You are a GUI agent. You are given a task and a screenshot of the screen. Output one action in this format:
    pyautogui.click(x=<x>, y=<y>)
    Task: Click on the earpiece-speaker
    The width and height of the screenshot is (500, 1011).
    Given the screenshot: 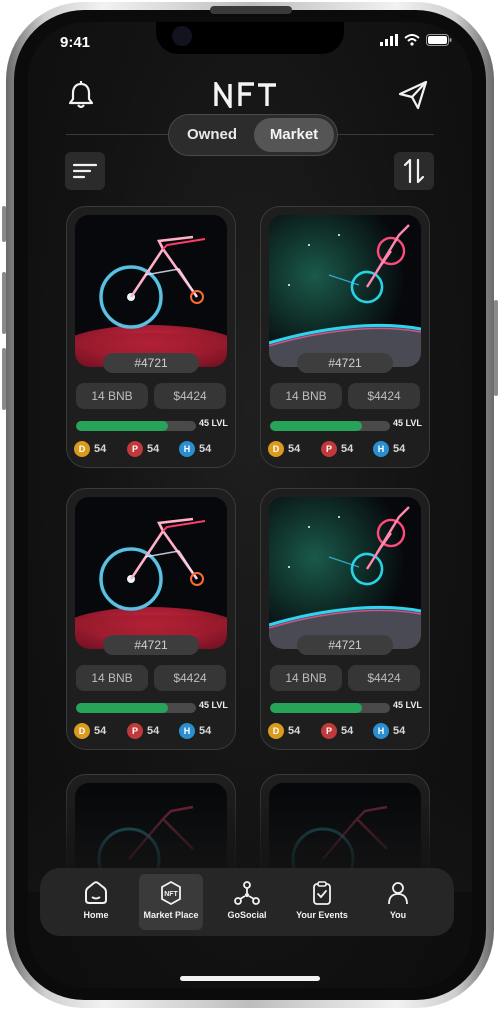 What is the action you would take?
    pyautogui.click(x=251, y=10)
    